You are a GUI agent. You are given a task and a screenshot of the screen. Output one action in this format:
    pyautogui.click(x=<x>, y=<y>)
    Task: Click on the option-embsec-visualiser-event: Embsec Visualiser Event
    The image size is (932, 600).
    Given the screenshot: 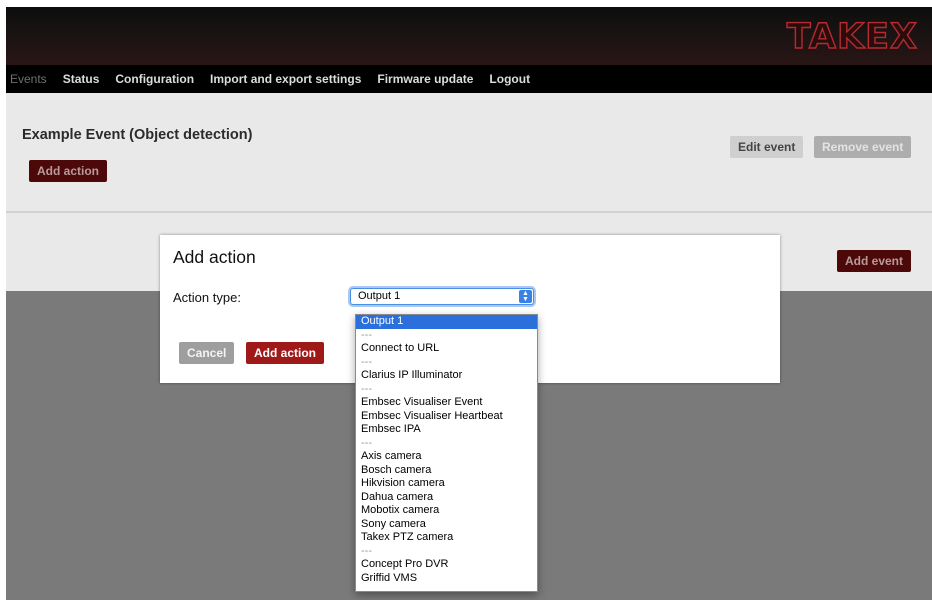 What is the action you would take?
    pyautogui.click(x=446, y=403)
    